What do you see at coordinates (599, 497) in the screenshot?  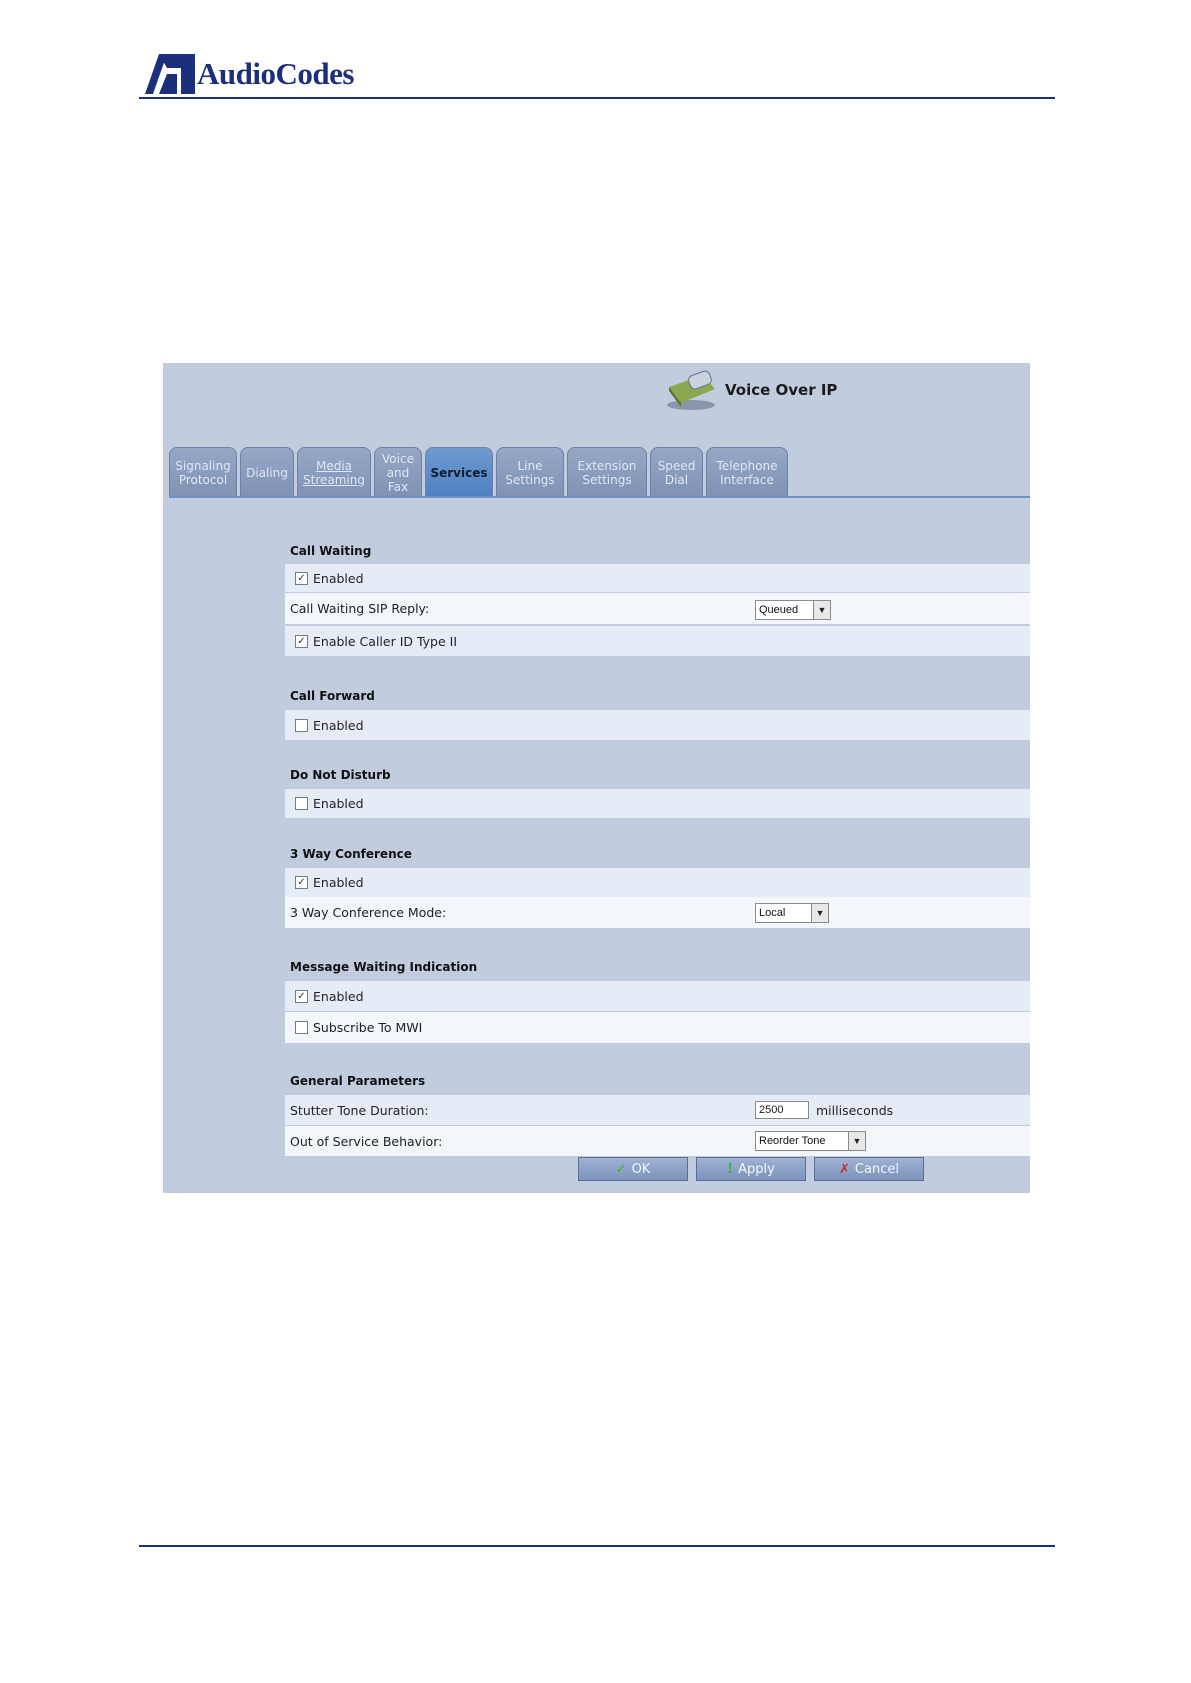 I see `tab-underline` at bounding box center [599, 497].